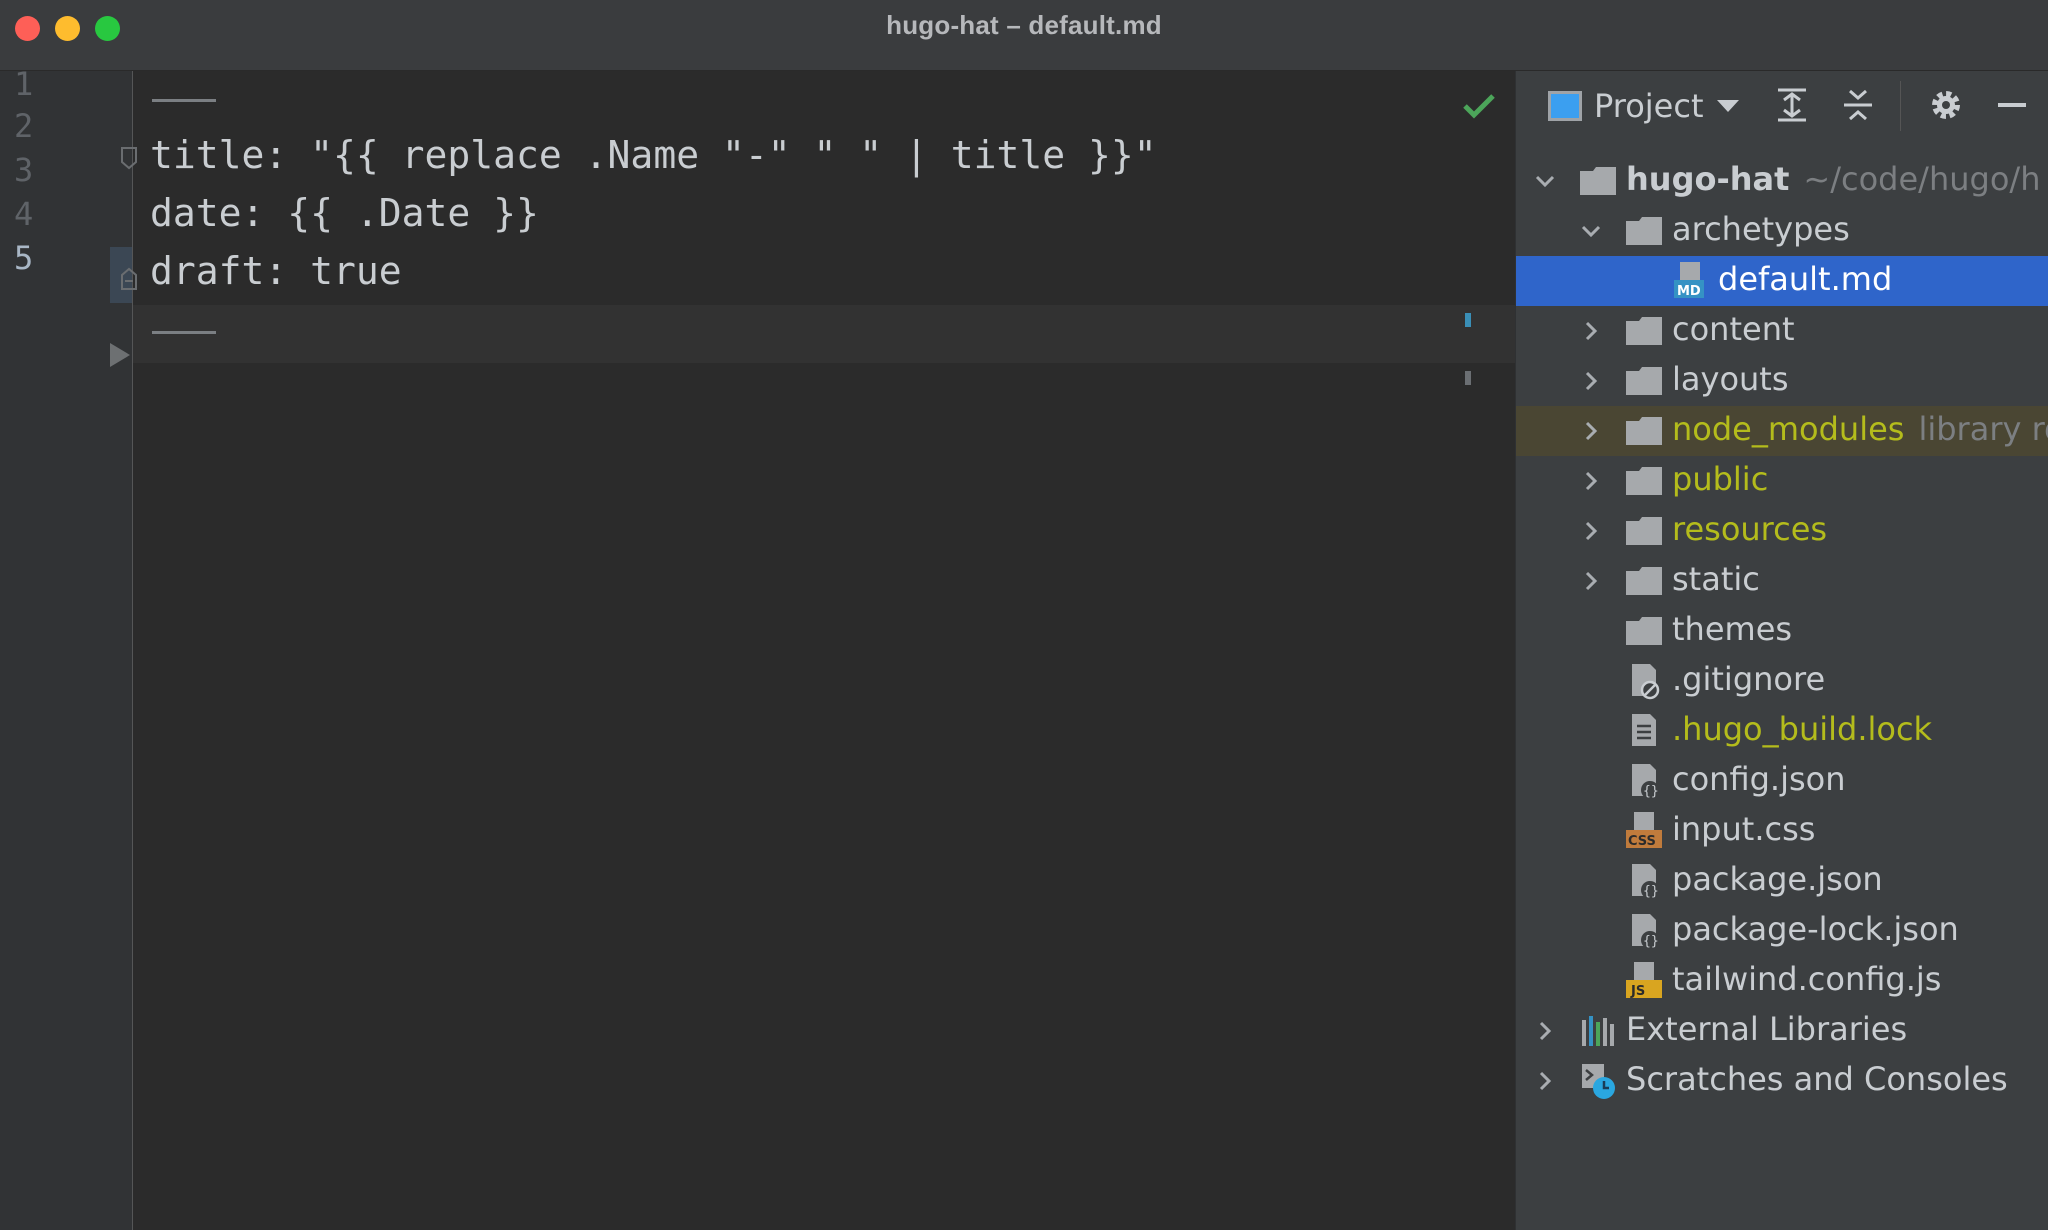 The image size is (2048, 1230). I want to click on svg-text: JS, so click(1637, 991).